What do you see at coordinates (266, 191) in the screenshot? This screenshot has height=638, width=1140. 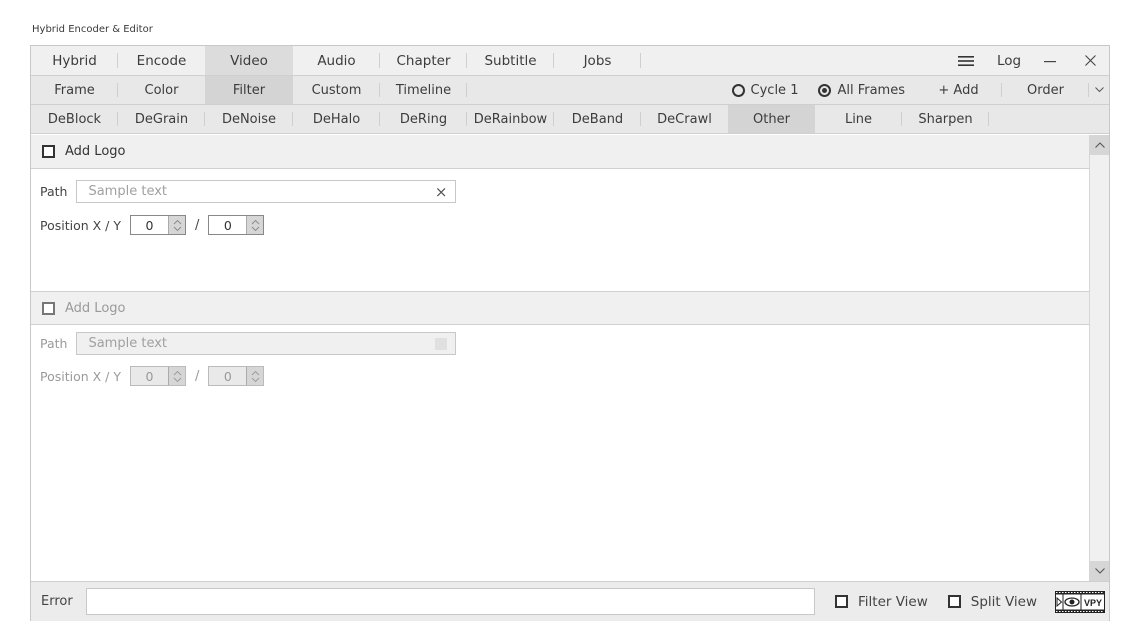 I see `path-input-1: Sample text ×` at bounding box center [266, 191].